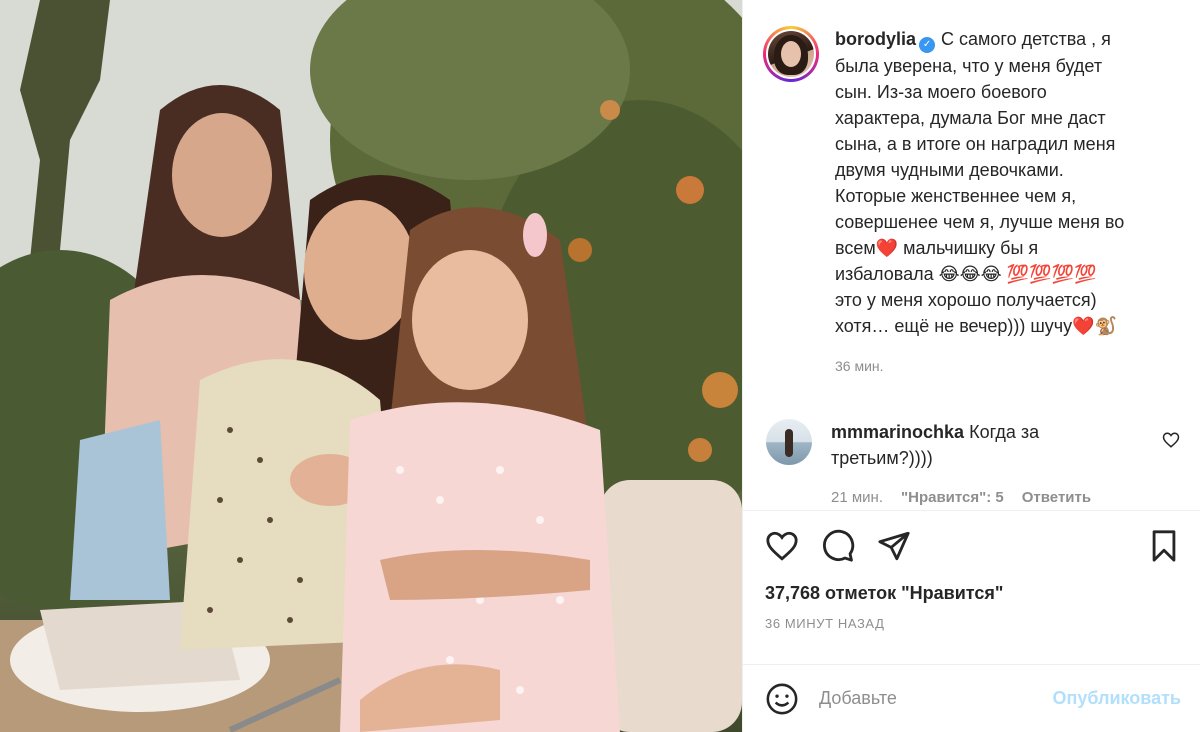 Image resolution: width=1200 pixels, height=732 pixels. What do you see at coordinates (897, 432) in the screenshot?
I see `commenter-username: mmmarinochka` at bounding box center [897, 432].